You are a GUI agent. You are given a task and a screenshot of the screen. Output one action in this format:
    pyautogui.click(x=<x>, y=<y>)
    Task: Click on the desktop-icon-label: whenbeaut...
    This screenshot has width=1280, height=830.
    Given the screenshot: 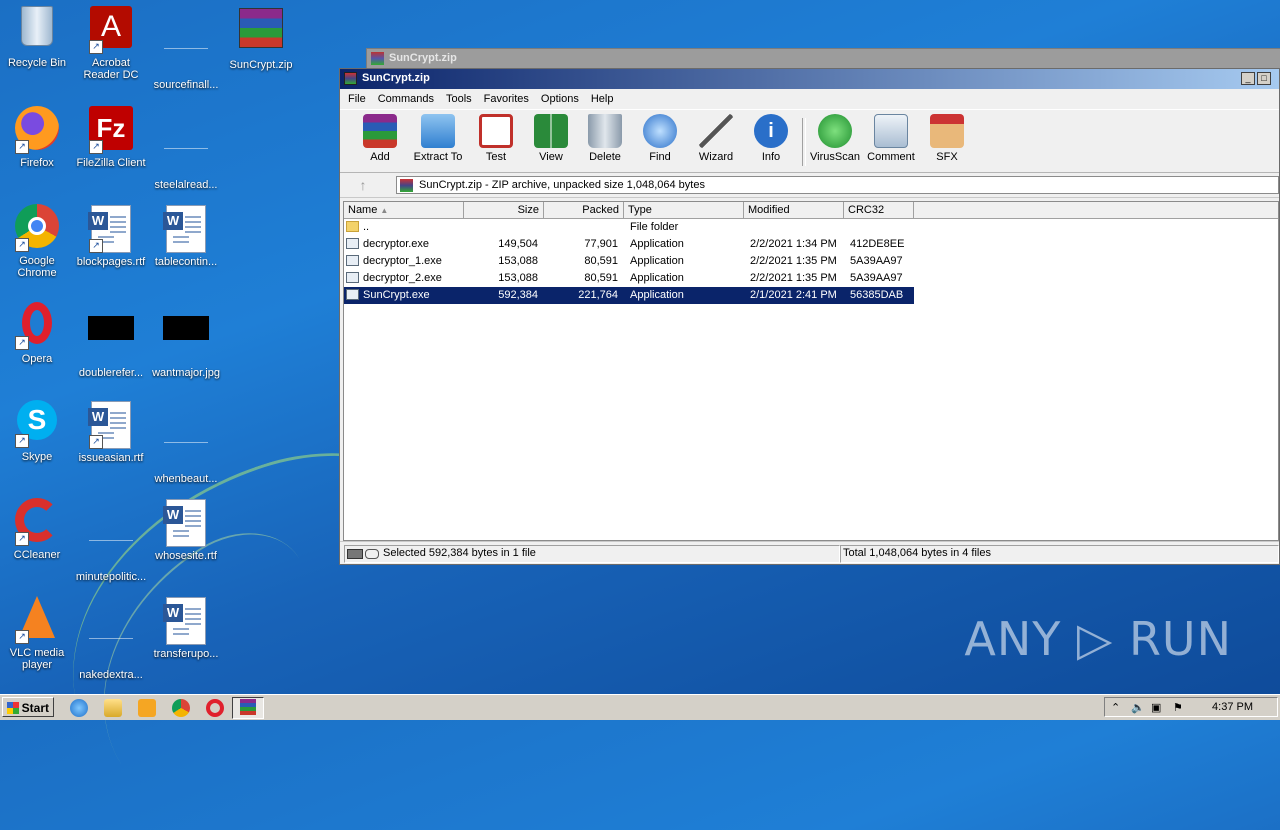 What is the action you would take?
    pyautogui.click(x=186, y=479)
    